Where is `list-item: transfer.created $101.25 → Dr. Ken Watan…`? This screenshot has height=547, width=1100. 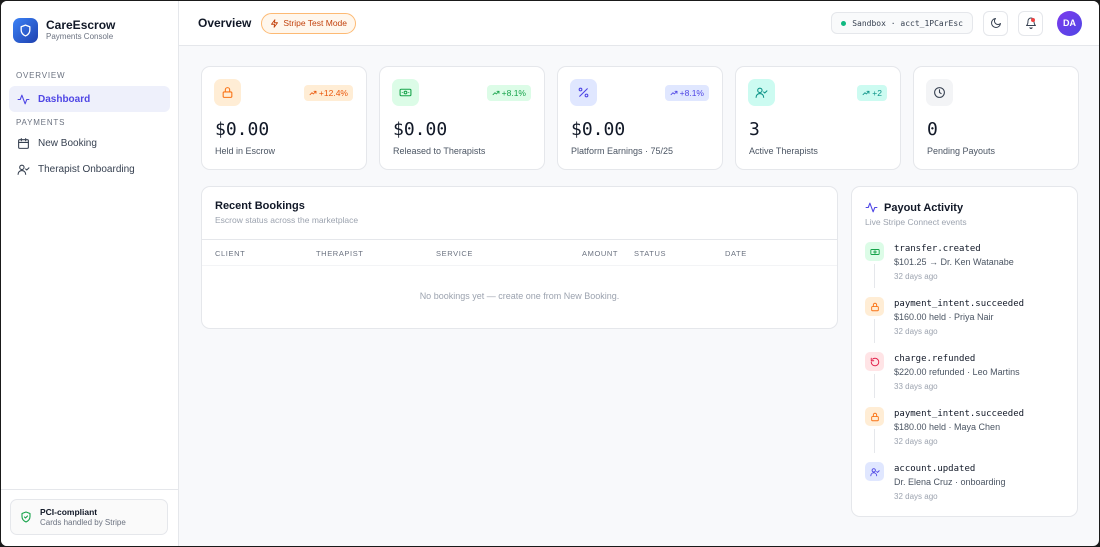
list-item: transfer.created $101.25 → Dr. Ken Watan… is located at coordinates (964, 267).